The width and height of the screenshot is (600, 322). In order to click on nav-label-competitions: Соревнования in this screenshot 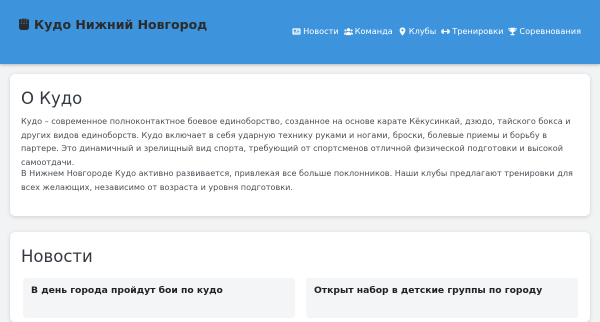, I will do `click(550, 31)`.